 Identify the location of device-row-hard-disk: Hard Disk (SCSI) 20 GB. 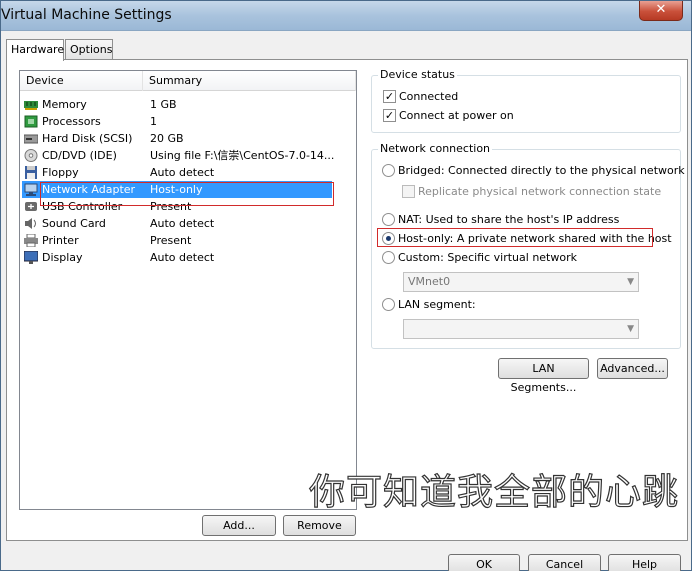
(177, 138).